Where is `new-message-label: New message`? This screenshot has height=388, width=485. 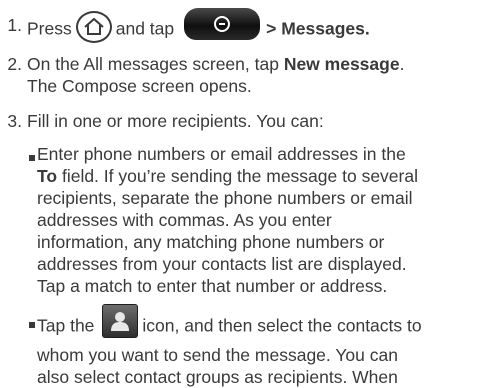 new-message-label: New message is located at coordinates (341, 64).